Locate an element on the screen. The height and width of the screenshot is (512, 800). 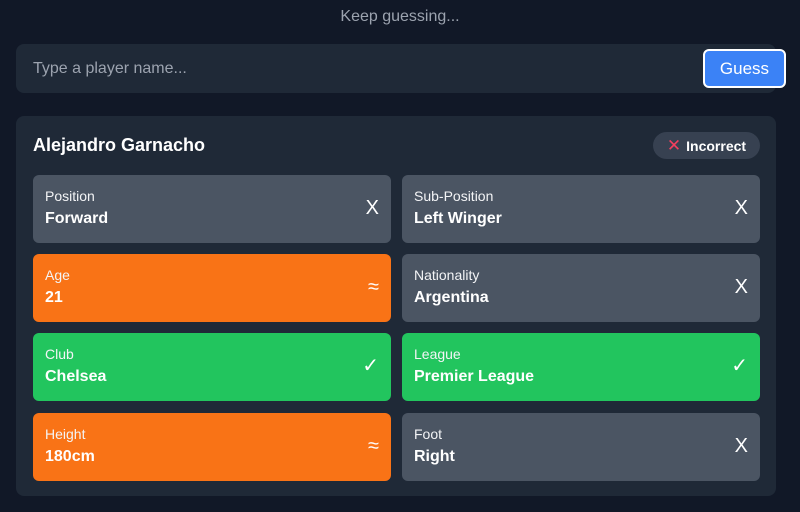
attribute-label: League is located at coordinates (437, 354).